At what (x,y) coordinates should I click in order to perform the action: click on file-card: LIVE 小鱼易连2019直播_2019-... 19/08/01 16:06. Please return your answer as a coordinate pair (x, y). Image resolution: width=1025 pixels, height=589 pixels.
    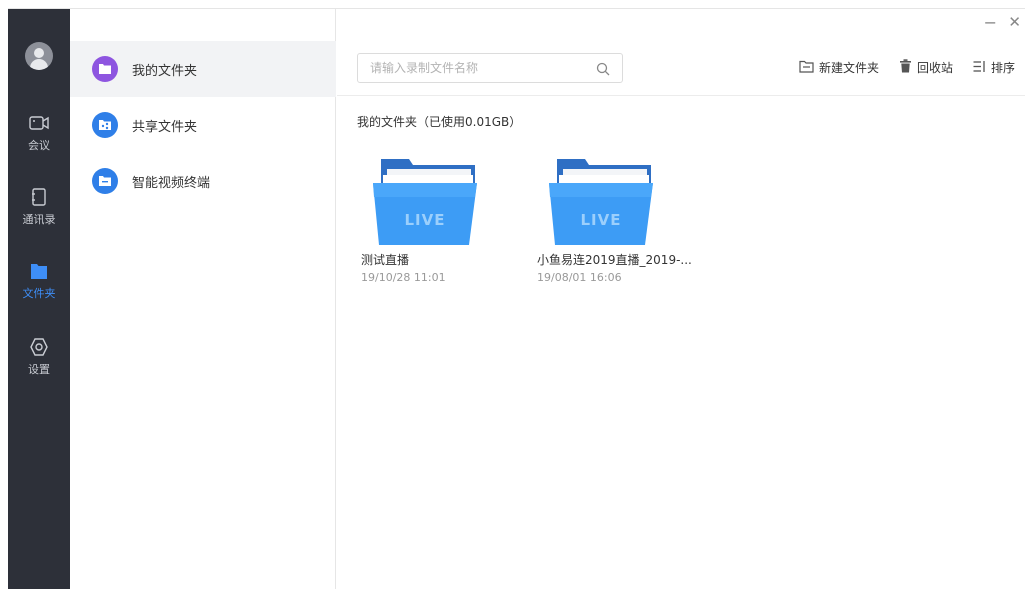
    Looking at the image, I should click on (617, 220).